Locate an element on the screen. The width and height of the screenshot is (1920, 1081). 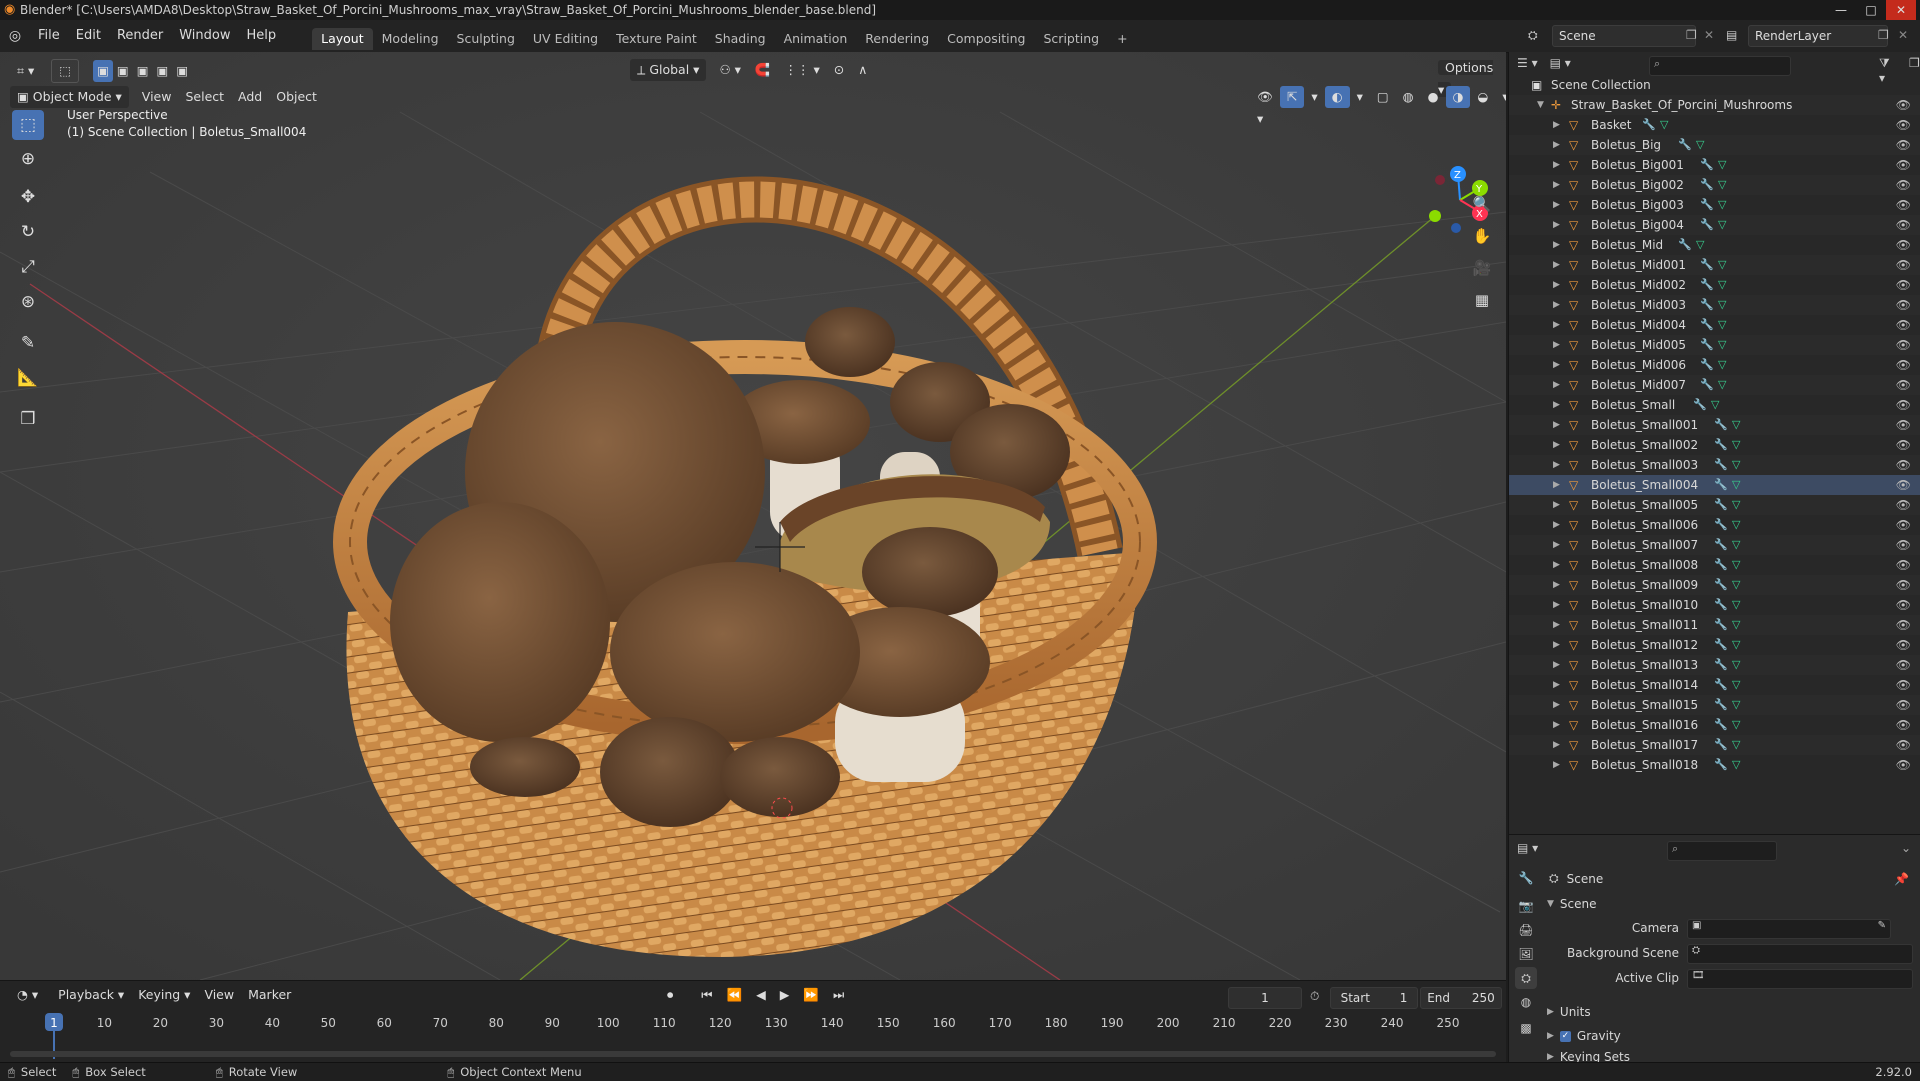
shading-material-icon: ◑ is located at coordinates (1458, 97).